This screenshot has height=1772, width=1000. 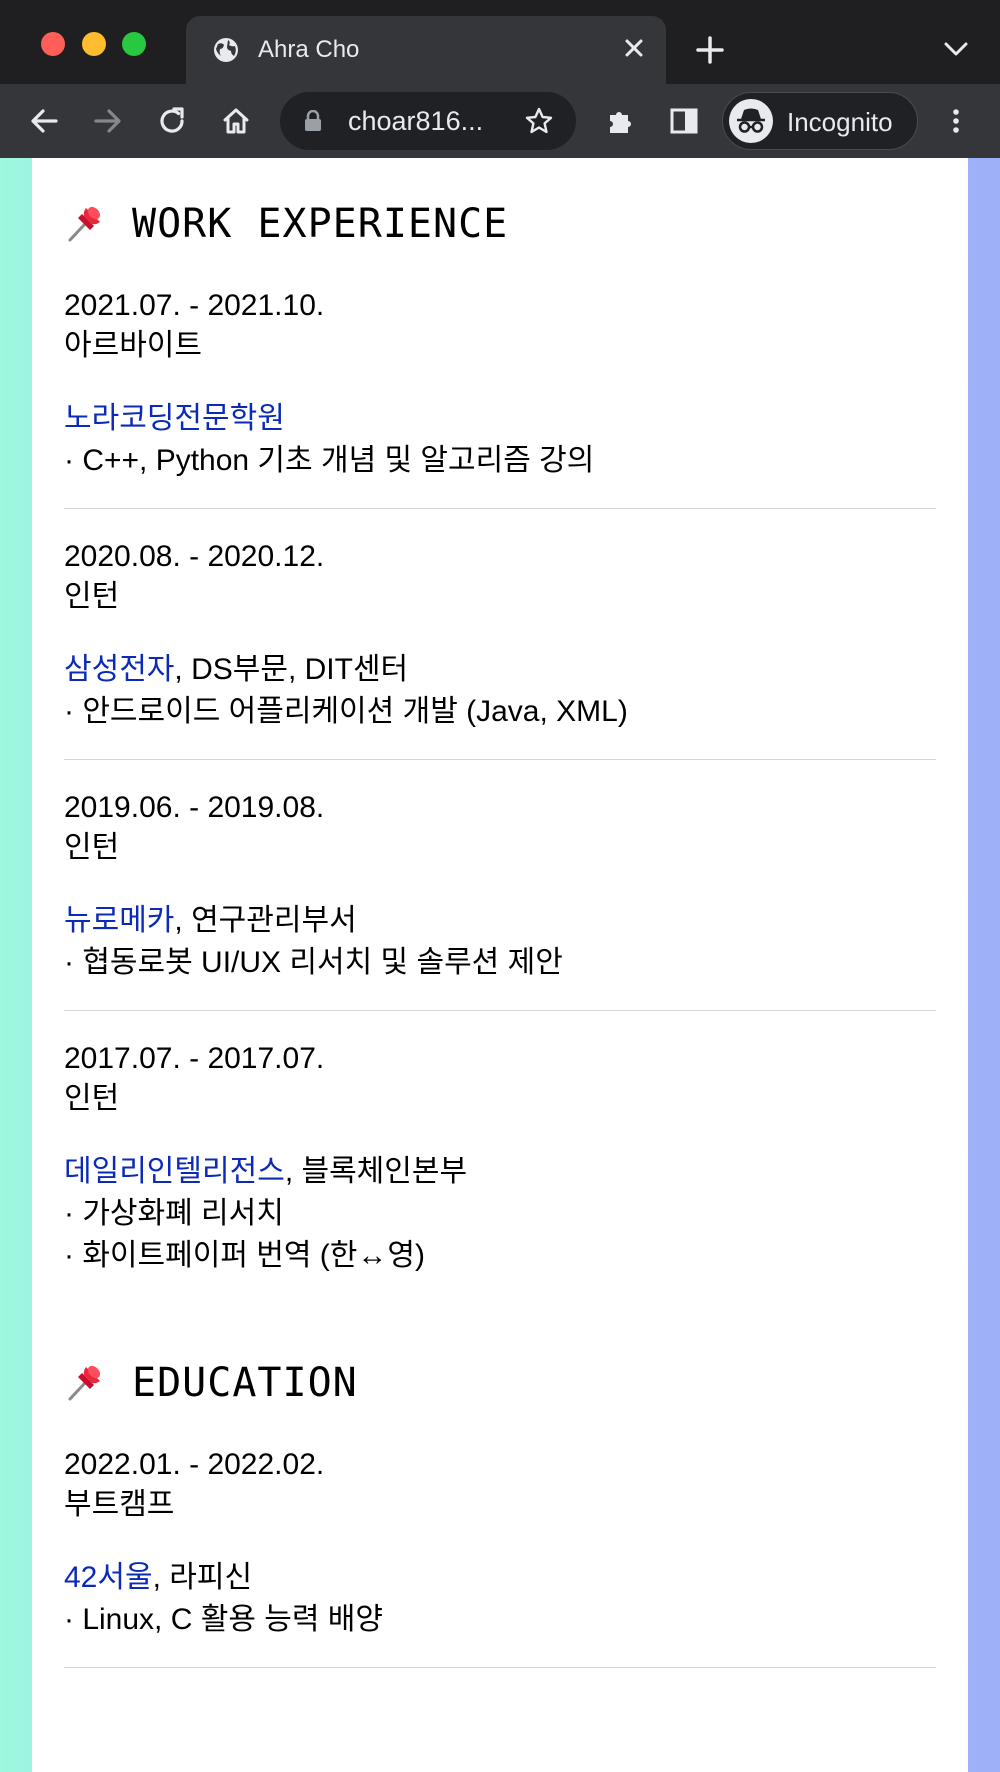 What do you see at coordinates (44, 121) in the screenshot?
I see `back-icon` at bounding box center [44, 121].